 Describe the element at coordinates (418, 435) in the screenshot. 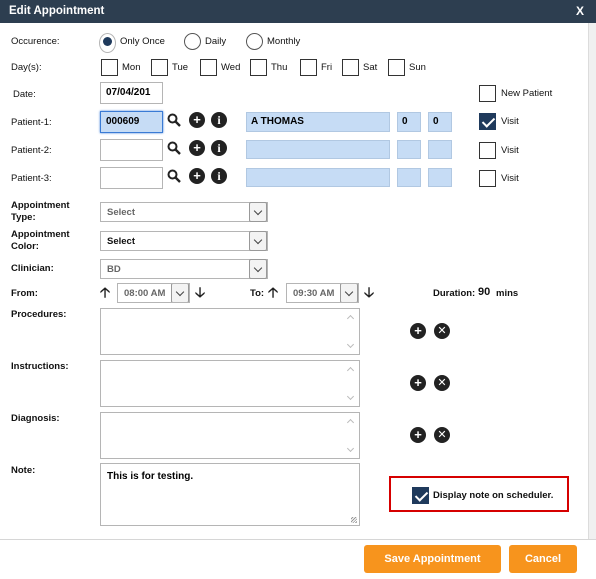

I see `diagnosis-add-icon: +` at that location.